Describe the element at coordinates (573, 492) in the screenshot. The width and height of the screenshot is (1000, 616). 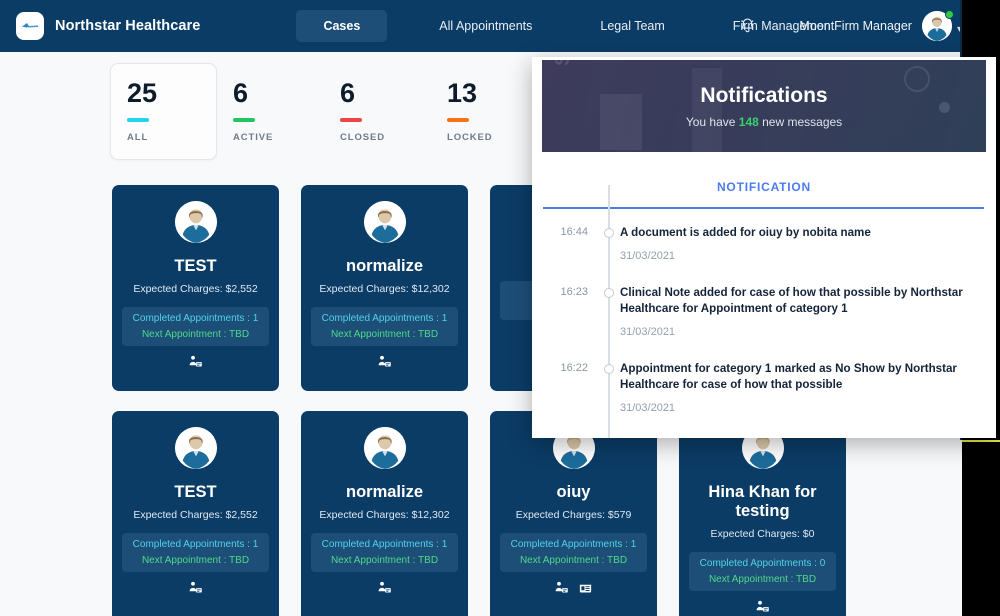
I see `case-name: oiuy` at that location.